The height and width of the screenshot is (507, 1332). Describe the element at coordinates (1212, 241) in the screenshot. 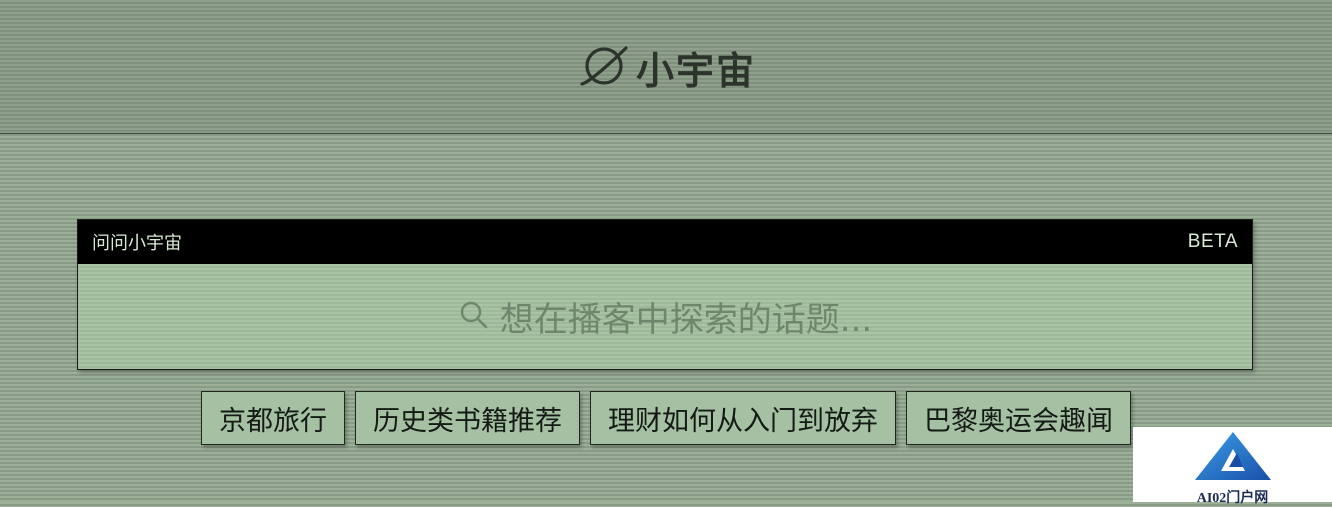

I see `beta-badge: BETA` at that location.